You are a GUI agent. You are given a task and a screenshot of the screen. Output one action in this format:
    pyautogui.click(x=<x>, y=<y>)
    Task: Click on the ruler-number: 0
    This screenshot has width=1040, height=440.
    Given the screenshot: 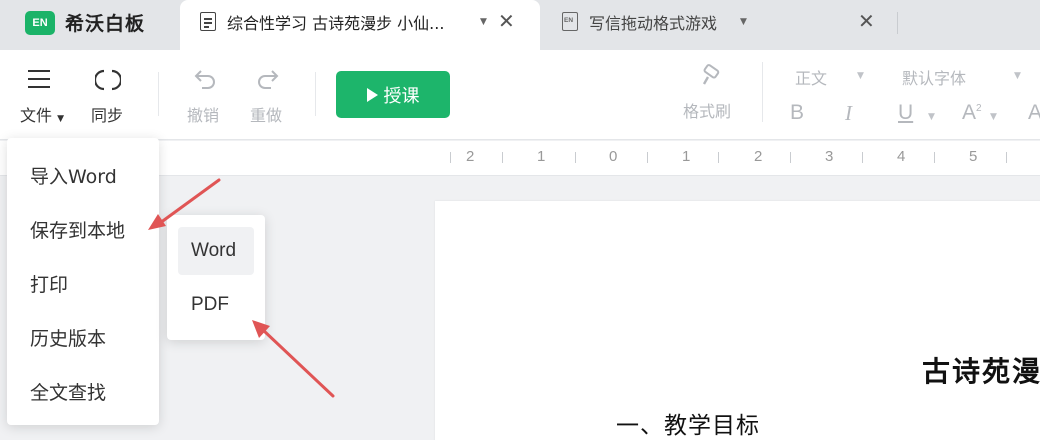 What is the action you would take?
    pyautogui.click(x=613, y=156)
    